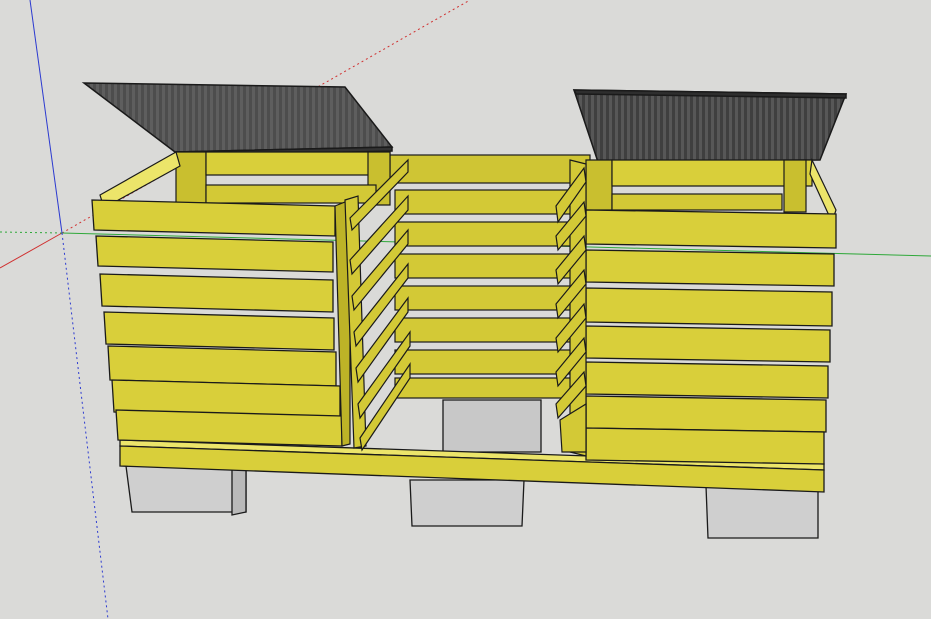 The width and height of the screenshot is (931, 619). I want to click on block-left-side, so click(239, 490).